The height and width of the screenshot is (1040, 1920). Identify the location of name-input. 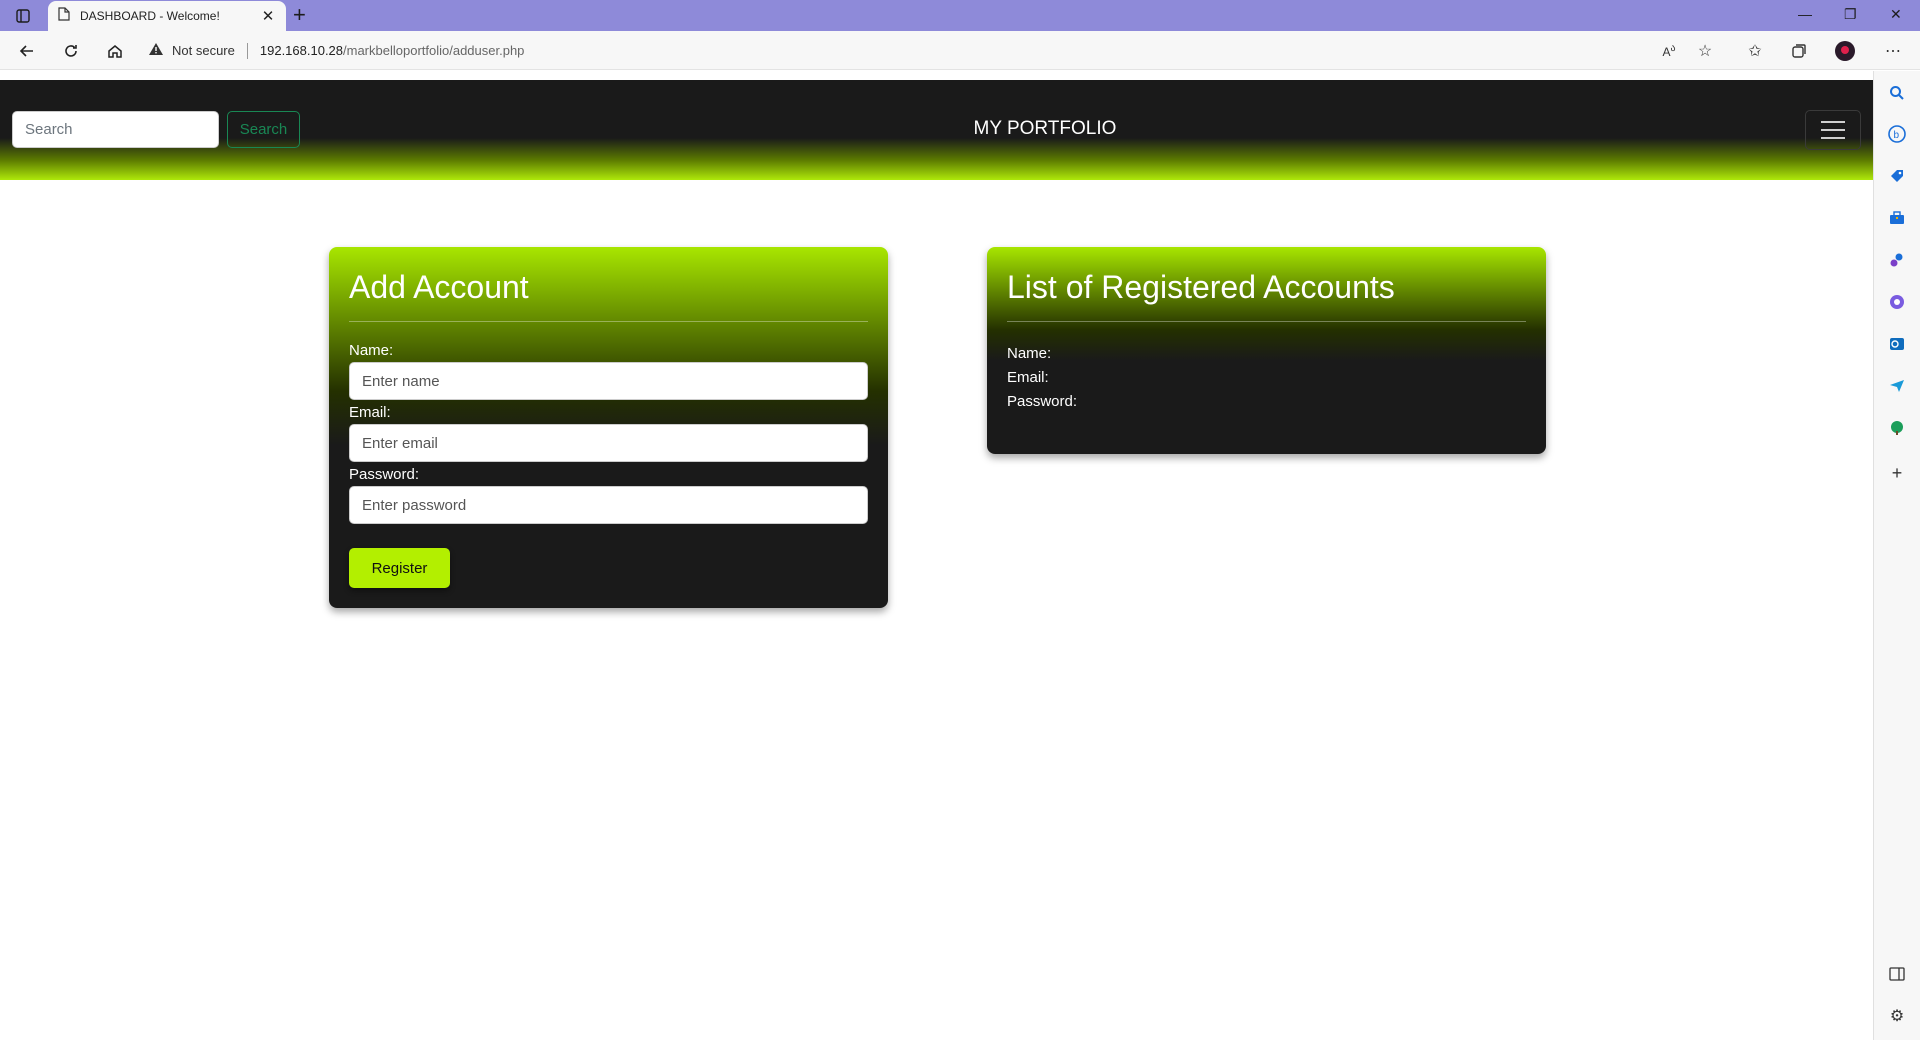
(608, 381).